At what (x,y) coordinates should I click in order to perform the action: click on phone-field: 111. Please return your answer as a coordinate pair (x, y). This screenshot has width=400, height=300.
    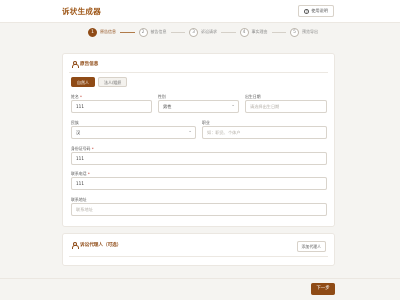
    Looking at the image, I should click on (199, 183).